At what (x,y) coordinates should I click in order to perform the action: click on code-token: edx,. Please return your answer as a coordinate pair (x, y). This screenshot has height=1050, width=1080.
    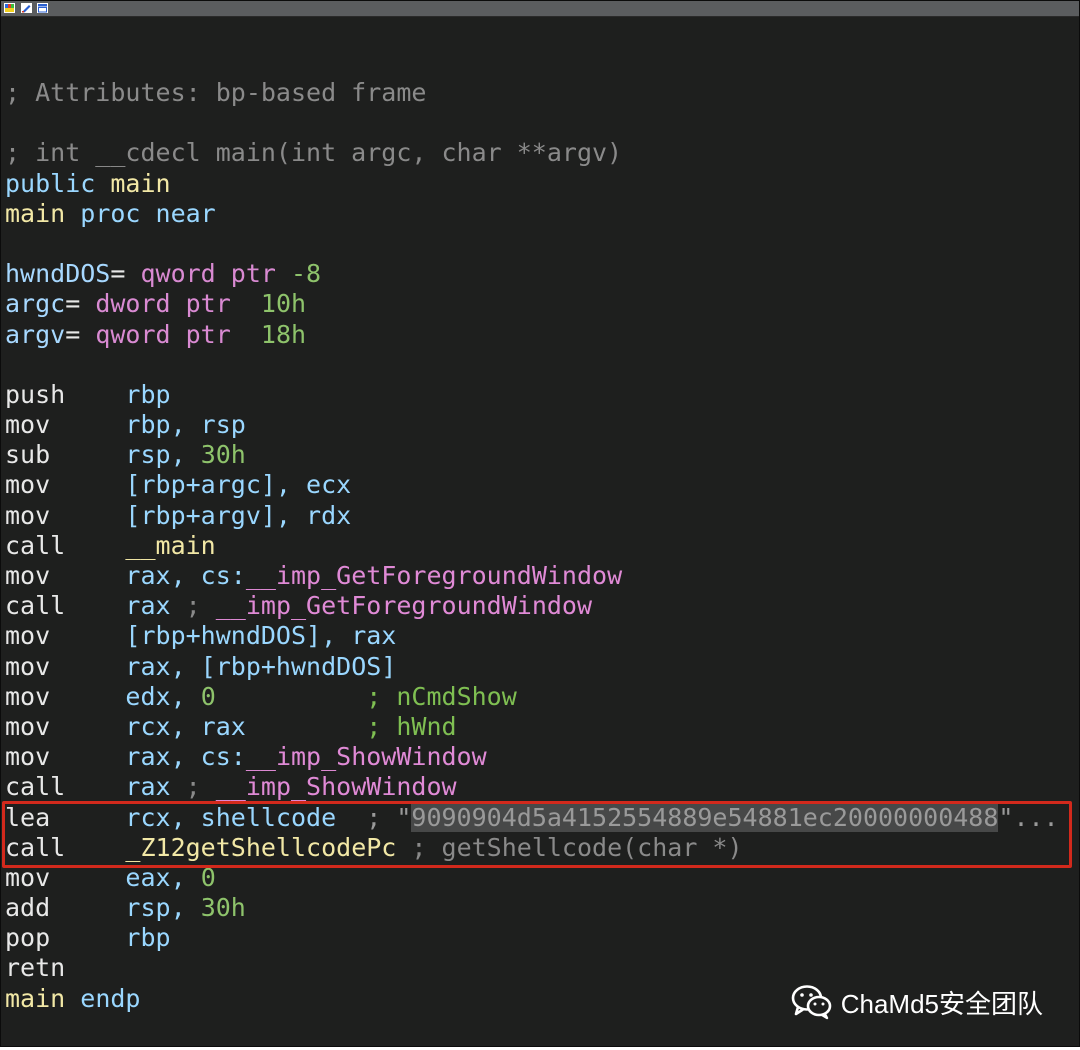
    Looking at the image, I should click on (163, 696).